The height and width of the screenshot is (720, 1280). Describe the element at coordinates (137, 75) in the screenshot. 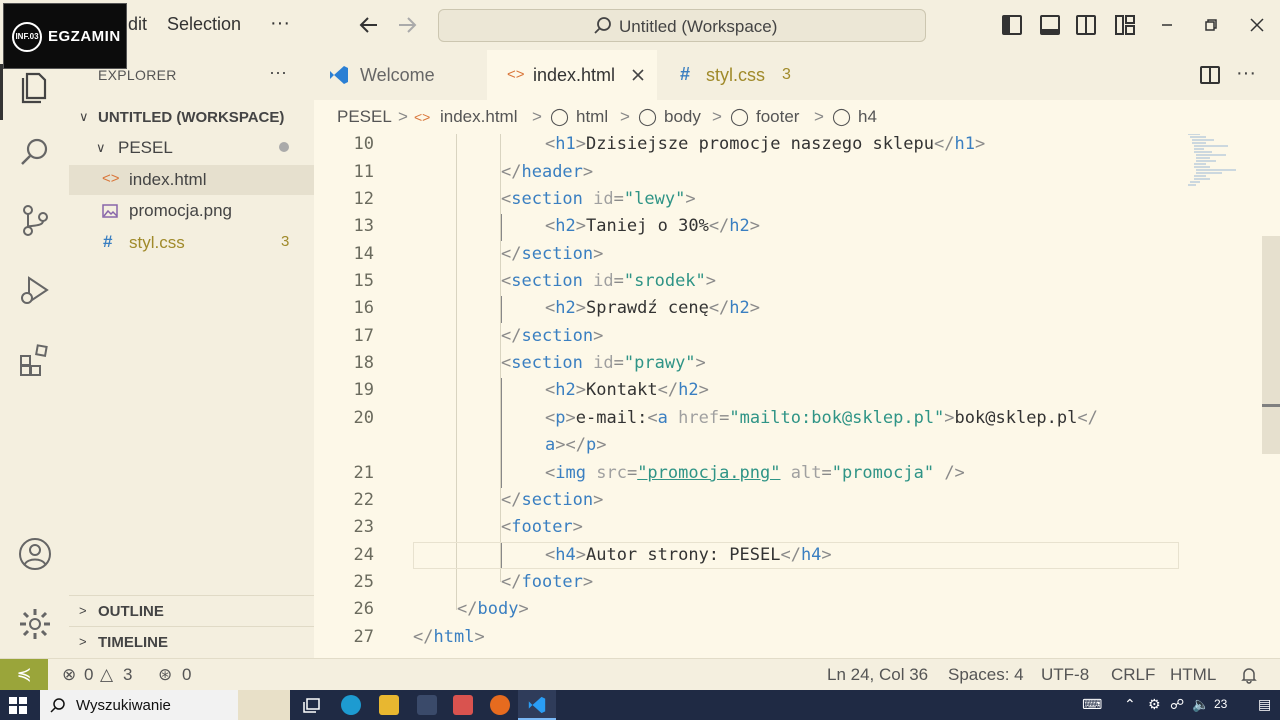

I see `explorer-header: EXPLORER` at that location.